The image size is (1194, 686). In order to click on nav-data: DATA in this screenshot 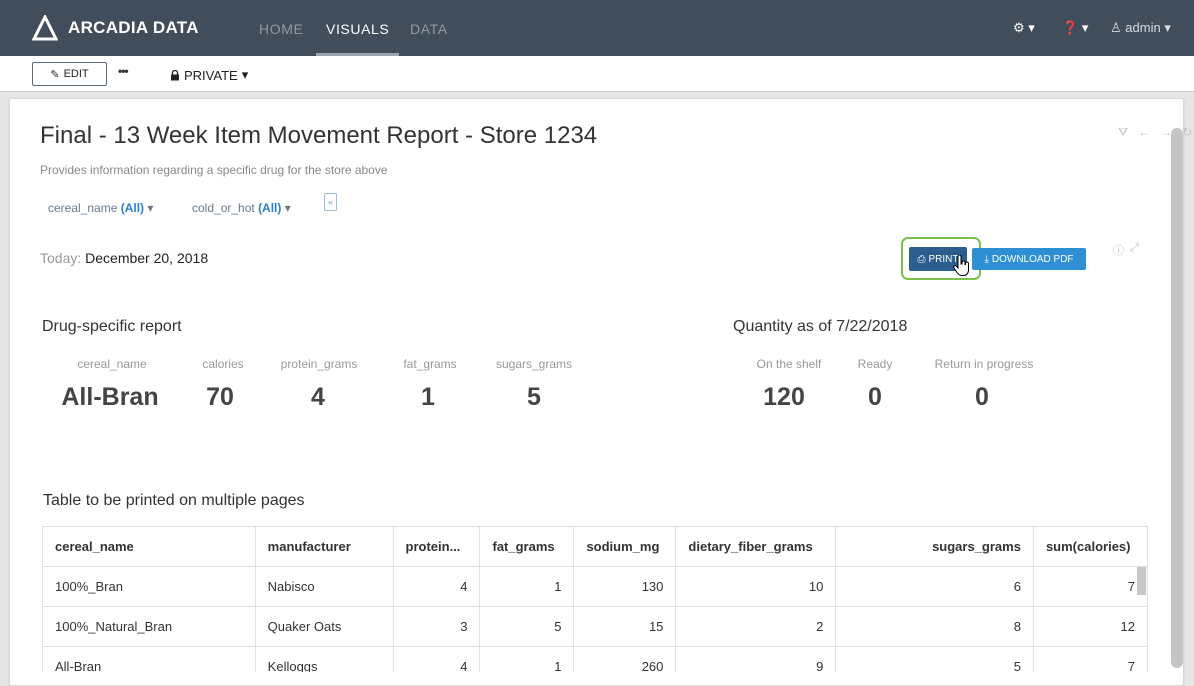, I will do `click(429, 29)`.